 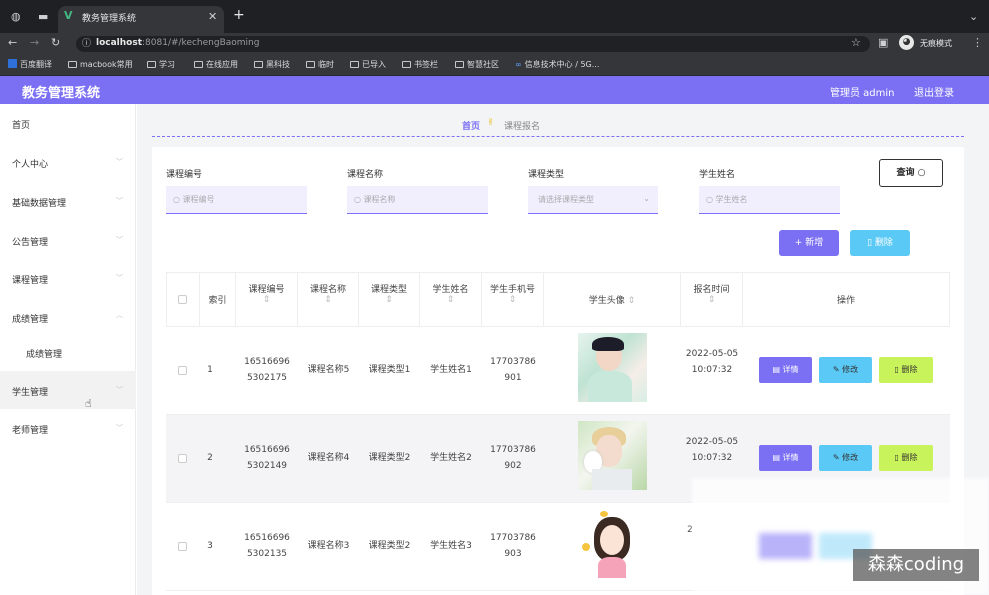 I want to click on course-code-placeholder: 课程编号, so click(x=198, y=199).